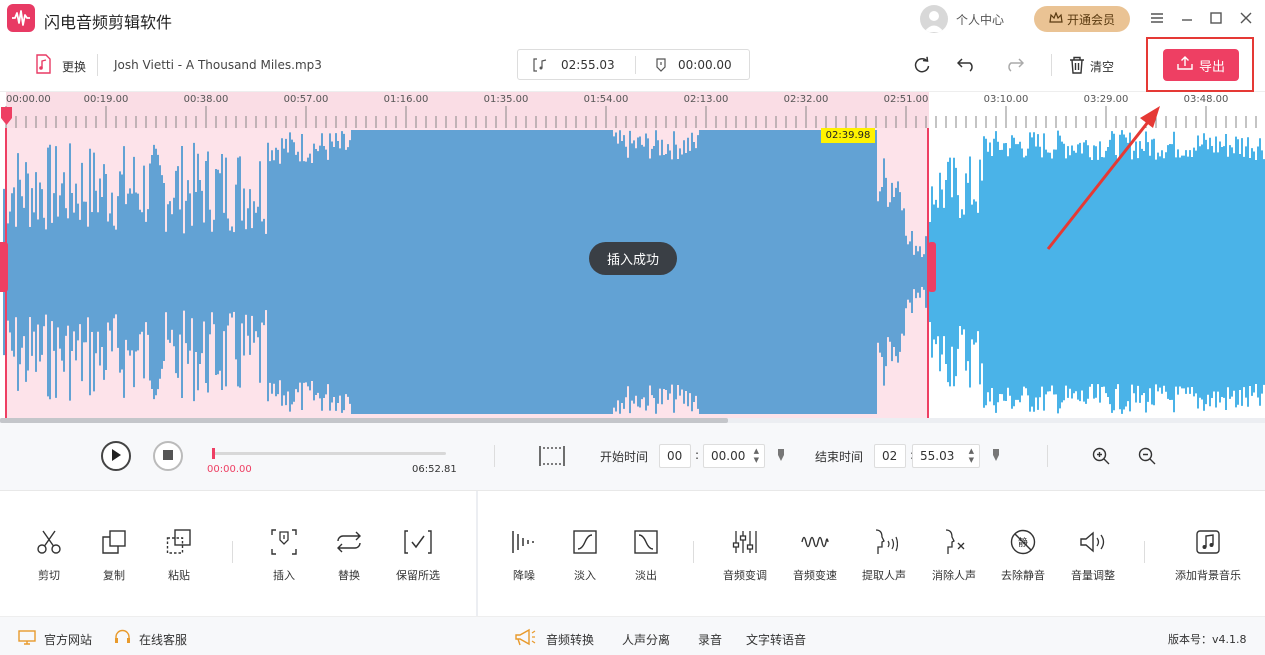 The image size is (1265, 655). I want to click on tool-label: 淡入, so click(585, 575).